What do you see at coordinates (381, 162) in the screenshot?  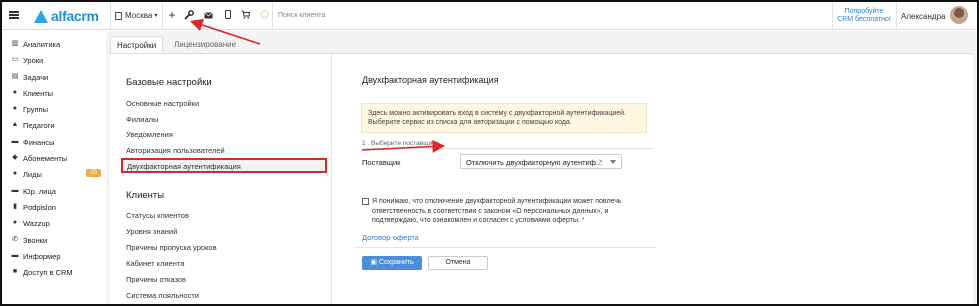 I see `provider-label: Поставщик` at bounding box center [381, 162].